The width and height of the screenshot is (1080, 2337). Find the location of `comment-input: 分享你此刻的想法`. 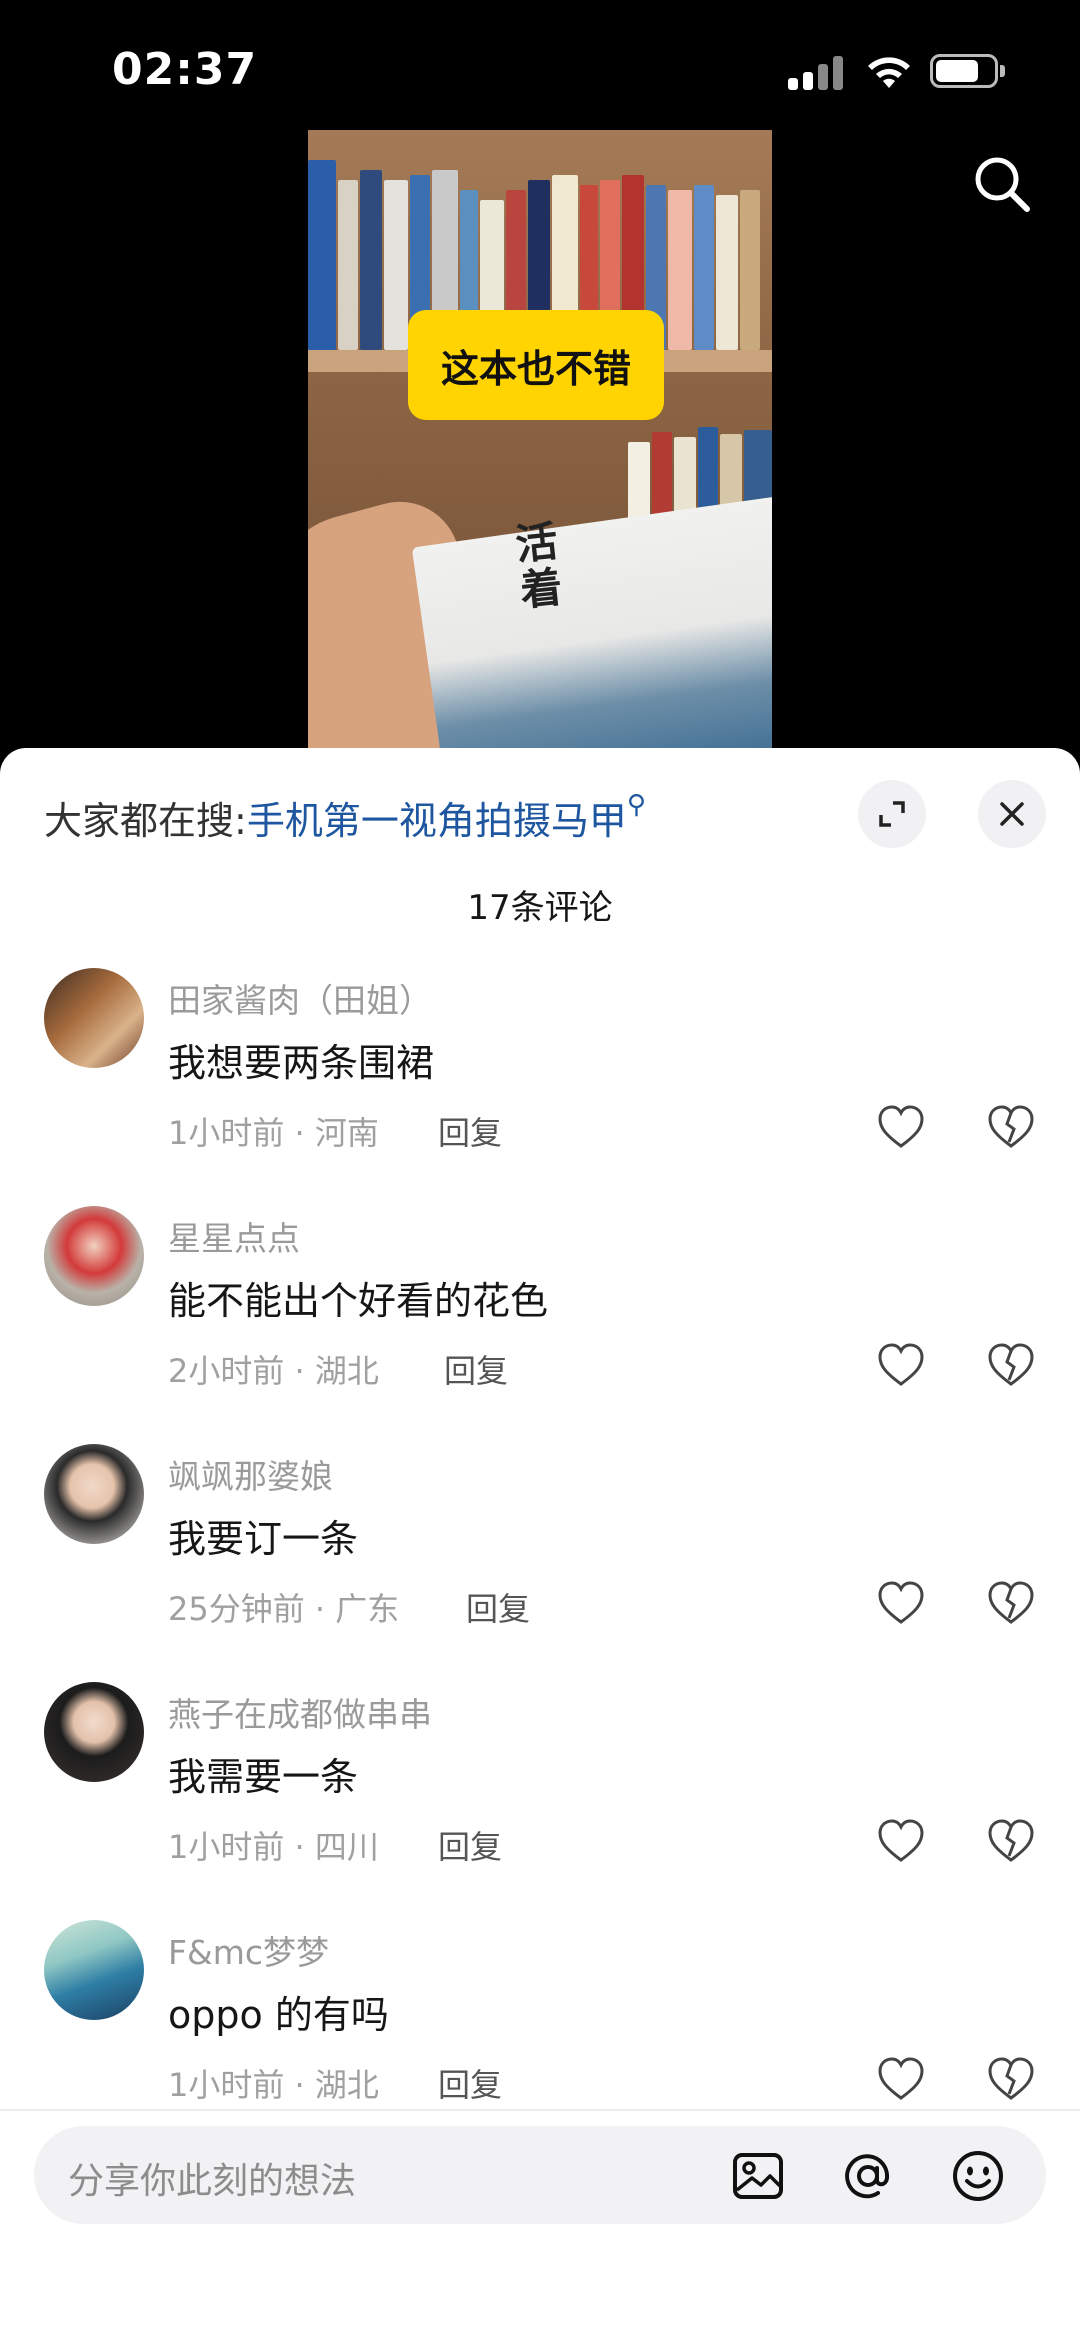

comment-input: 分享你此刻的想法 is located at coordinates (540, 2175).